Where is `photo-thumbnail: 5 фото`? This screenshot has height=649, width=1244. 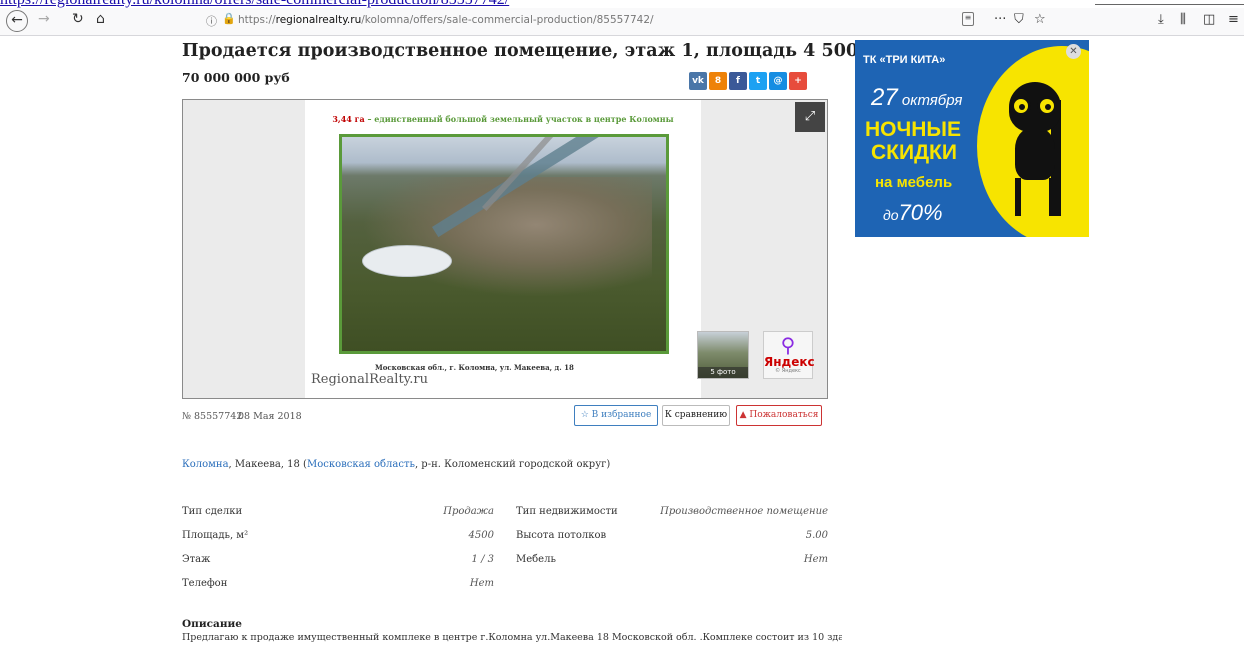 photo-thumbnail: 5 фото is located at coordinates (723, 355).